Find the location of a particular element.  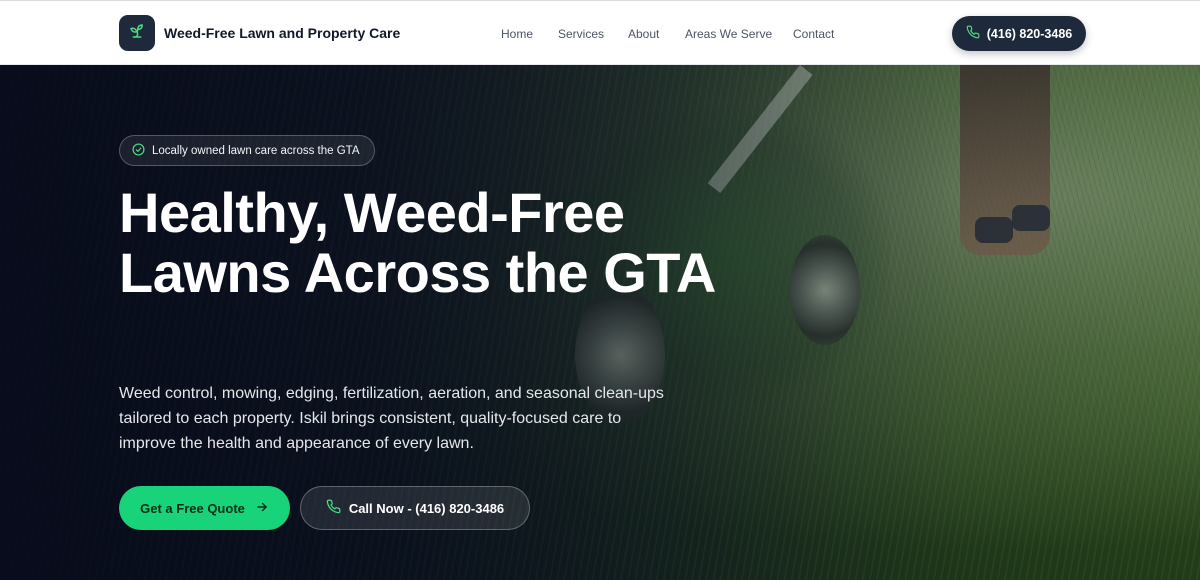

hero-headline: Healthy, Weed-Free Lawns Across the GTA is located at coordinates (417, 242).